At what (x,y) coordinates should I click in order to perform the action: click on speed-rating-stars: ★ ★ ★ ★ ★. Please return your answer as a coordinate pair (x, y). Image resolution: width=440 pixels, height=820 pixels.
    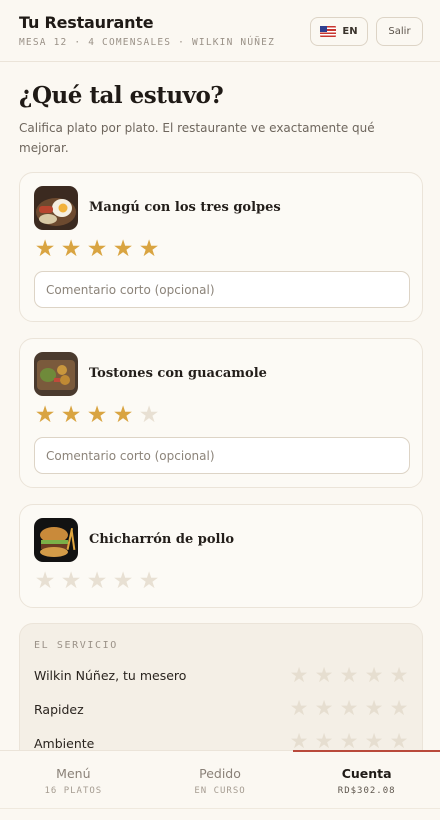
    Looking at the image, I should click on (349, 708).